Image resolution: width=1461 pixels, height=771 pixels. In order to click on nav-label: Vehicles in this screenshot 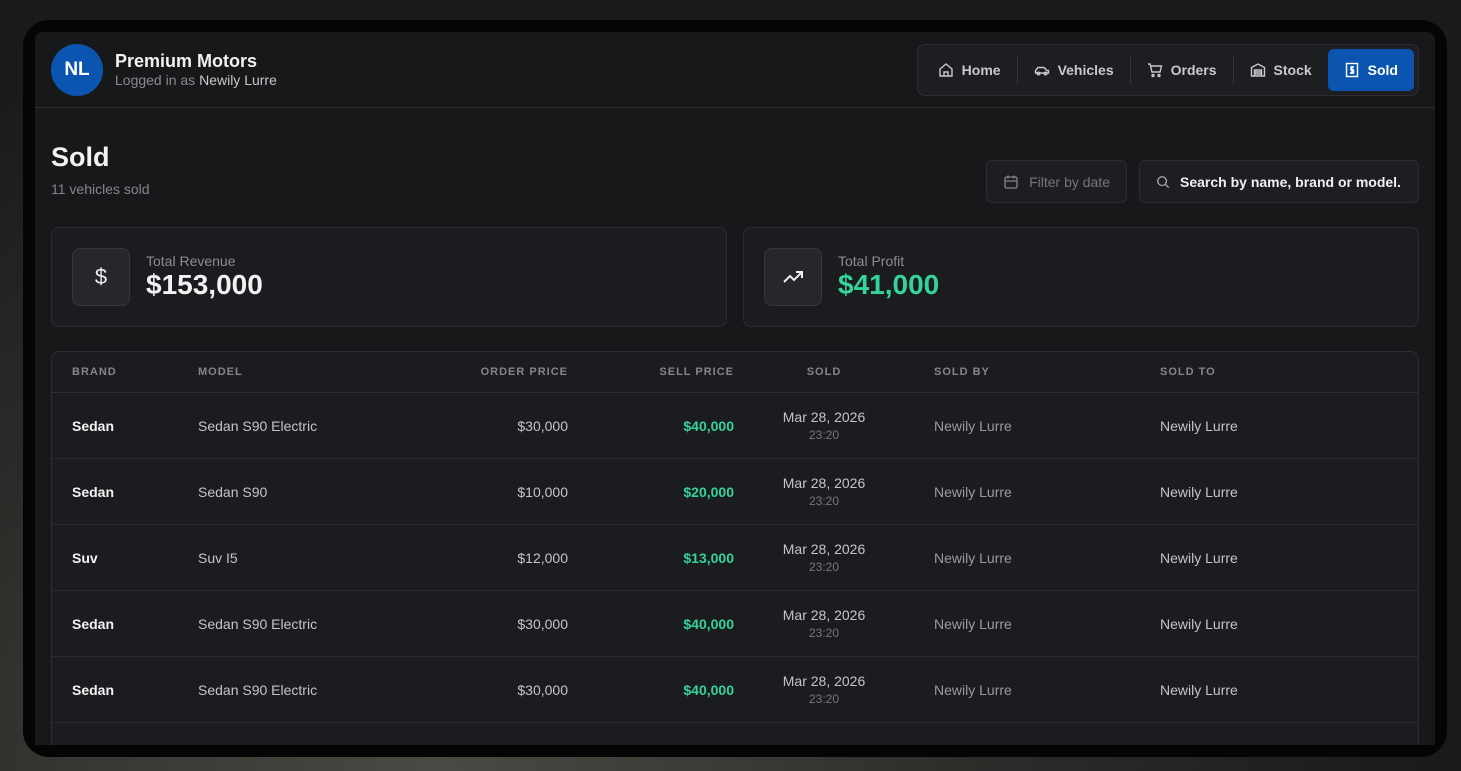, I will do `click(1085, 69)`.